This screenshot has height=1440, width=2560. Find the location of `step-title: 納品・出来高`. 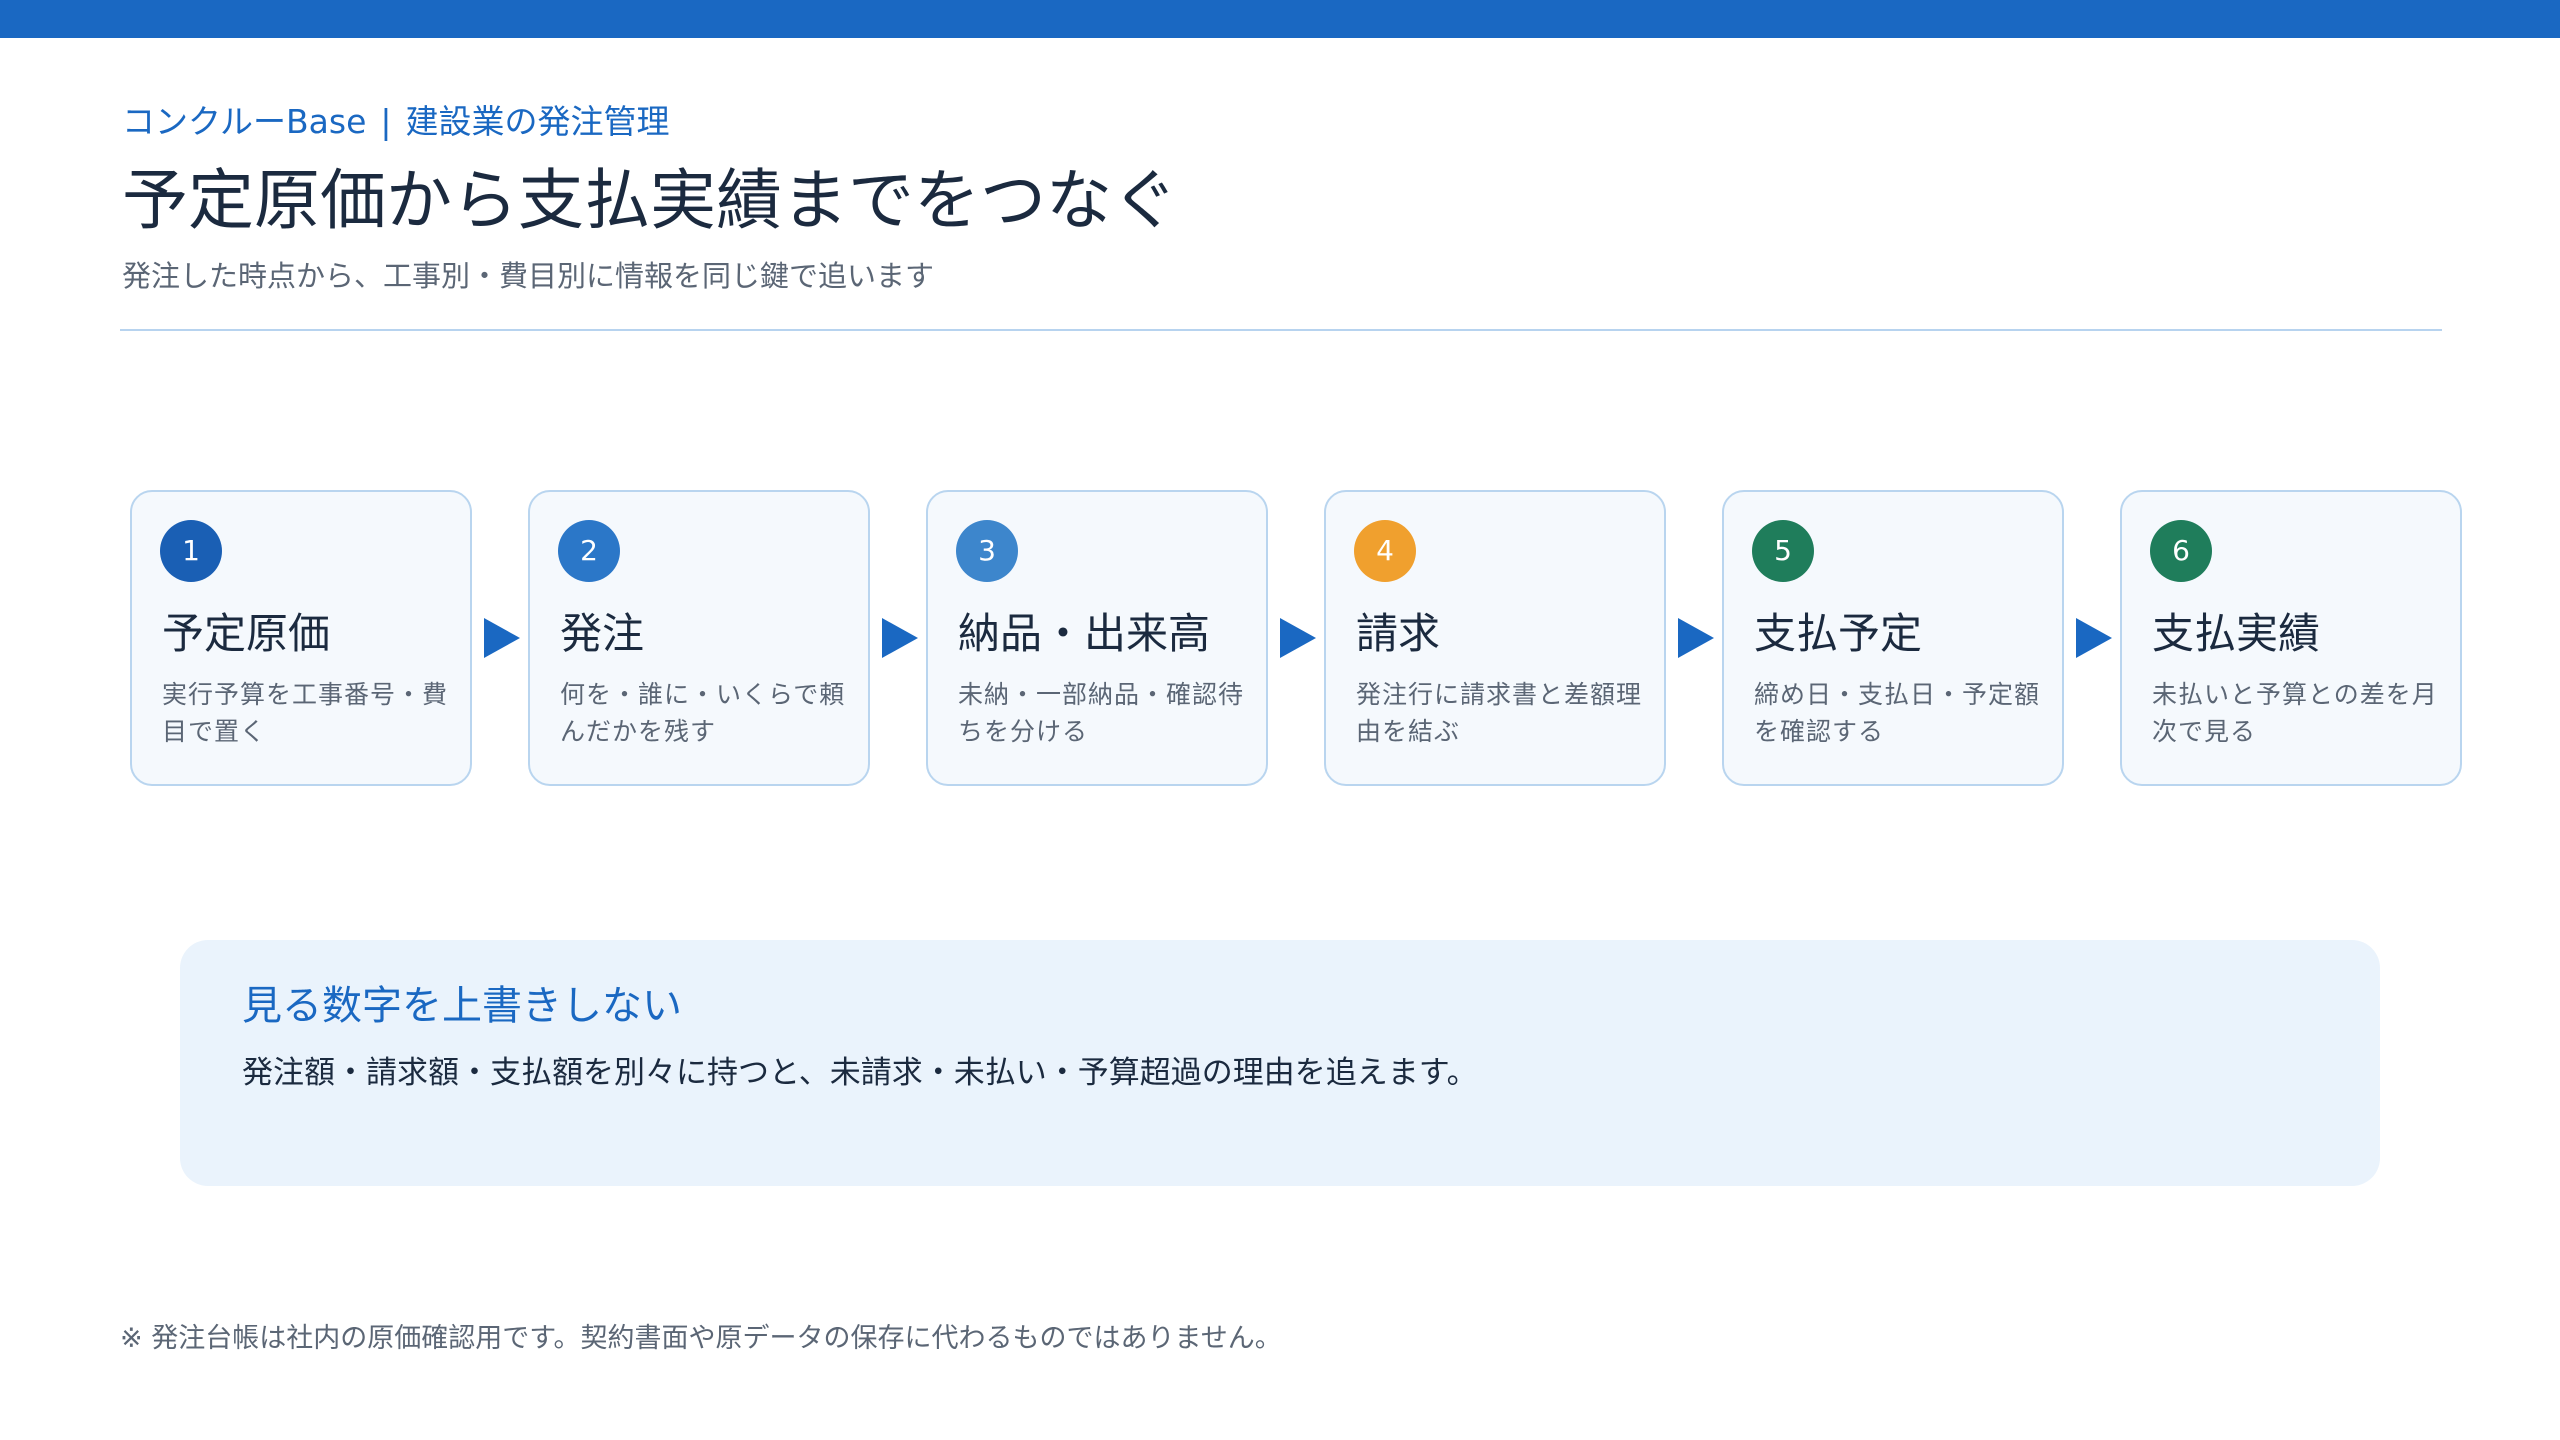

step-title: 納品・出来高 is located at coordinates (1084, 633).